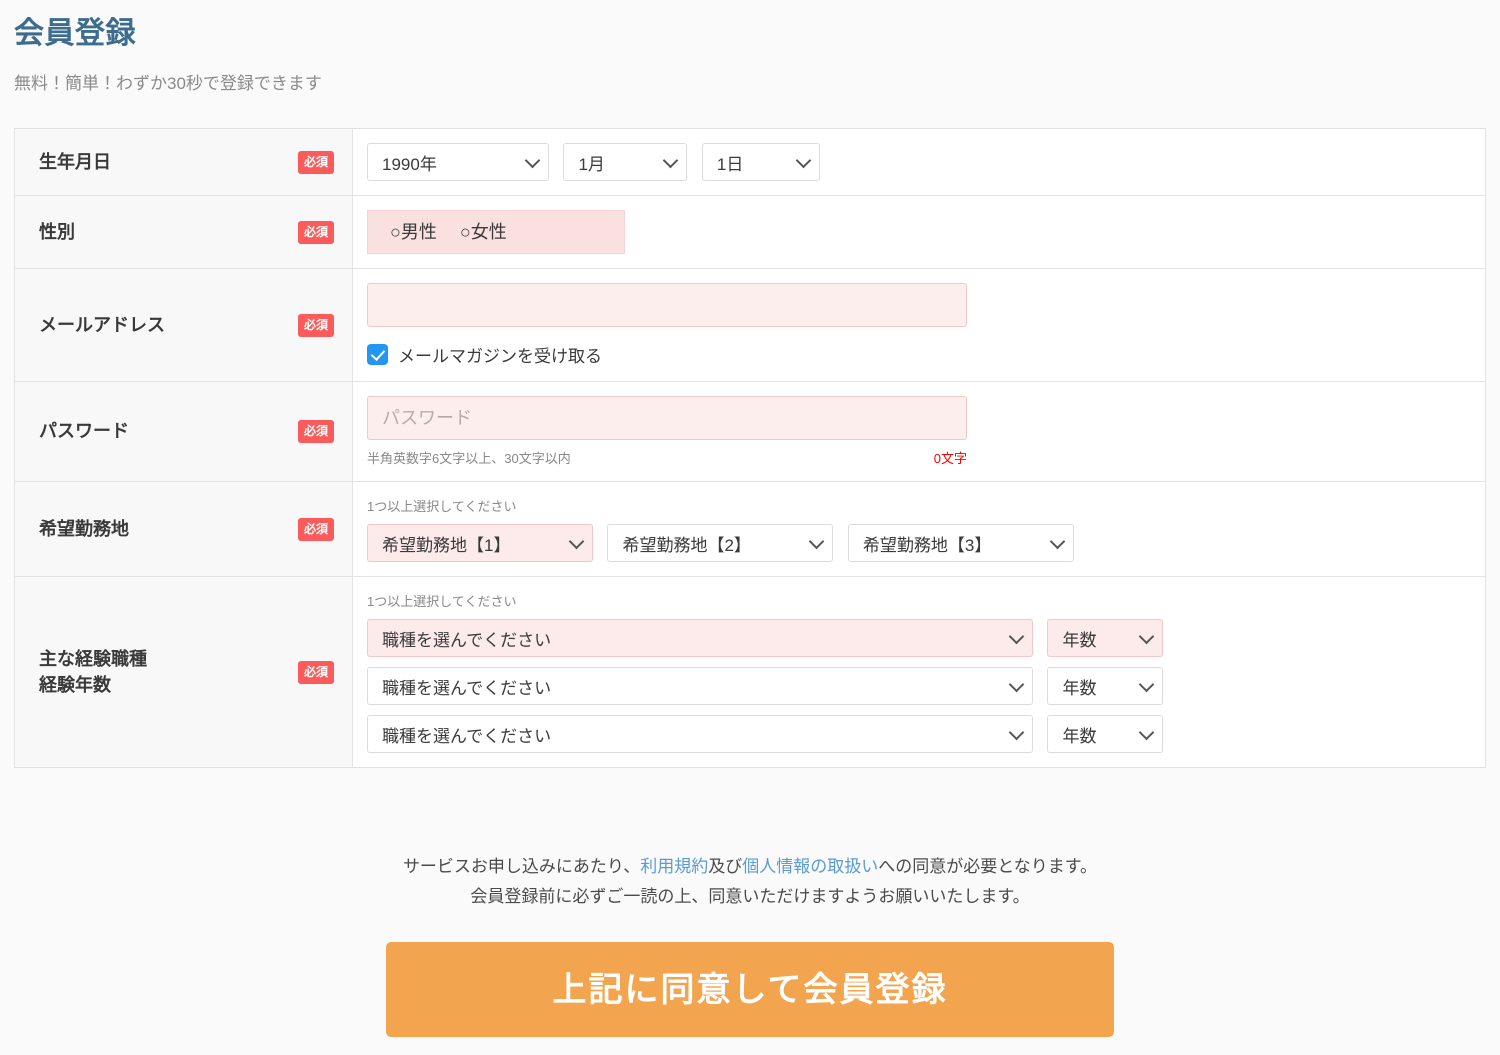  What do you see at coordinates (75, 161) in the screenshot?
I see `label-birthdate: 生年月日` at bounding box center [75, 161].